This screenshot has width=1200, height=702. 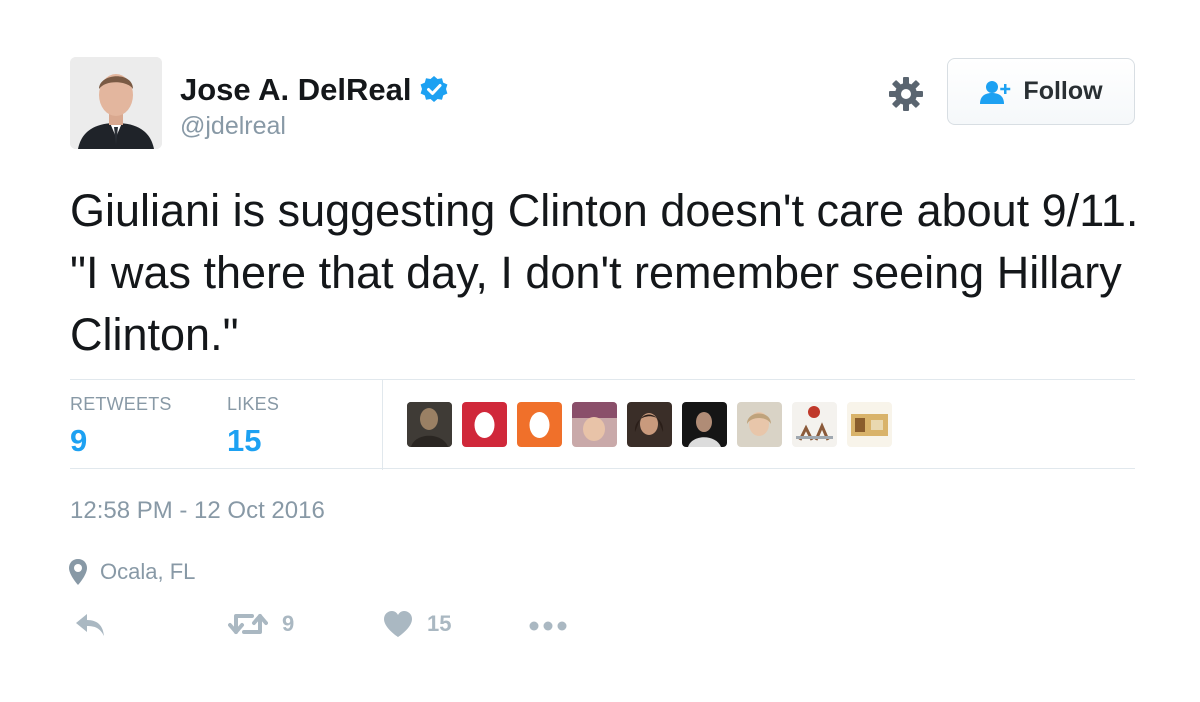 I want to click on reply-icon, so click(x=90, y=625).